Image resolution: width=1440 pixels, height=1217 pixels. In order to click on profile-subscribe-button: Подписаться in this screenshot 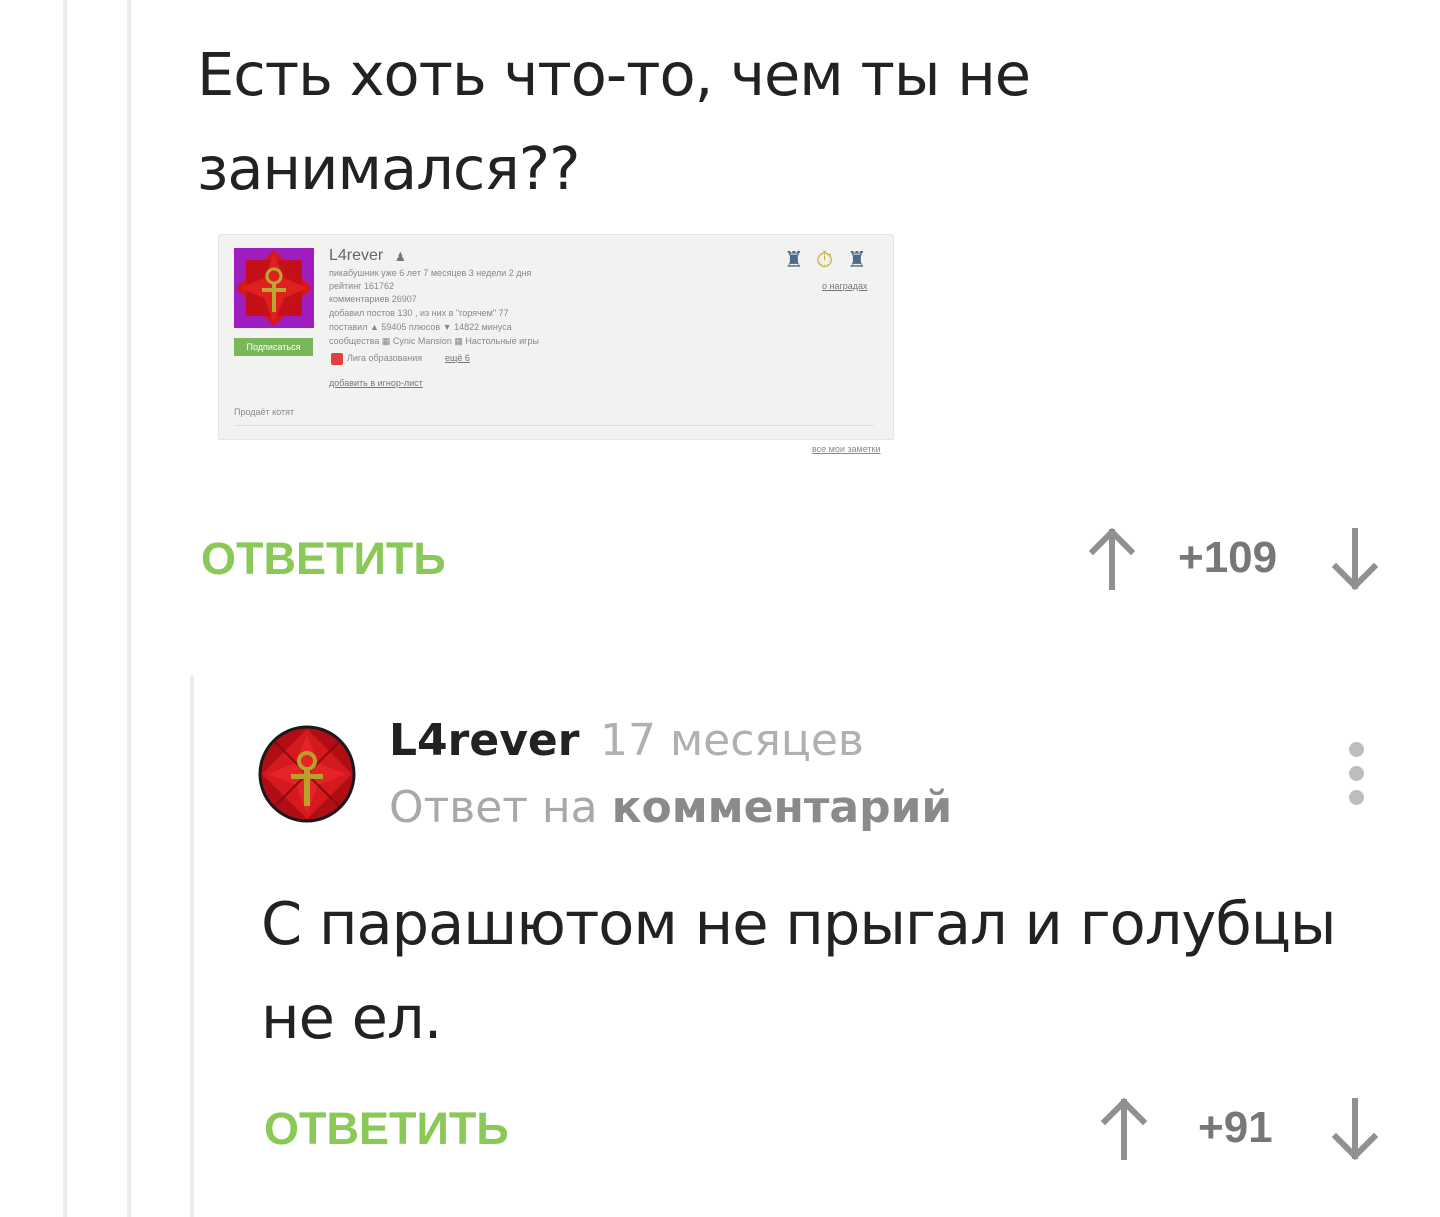, I will do `click(273, 347)`.